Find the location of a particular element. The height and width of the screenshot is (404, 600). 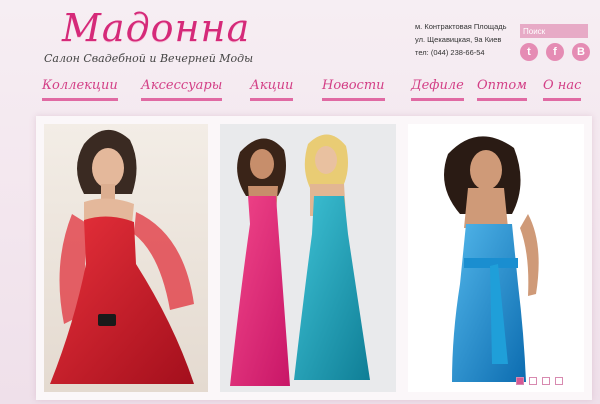

logo-subtitle: Салон Свадебной и Вечерней Моды is located at coordinates (149, 58).